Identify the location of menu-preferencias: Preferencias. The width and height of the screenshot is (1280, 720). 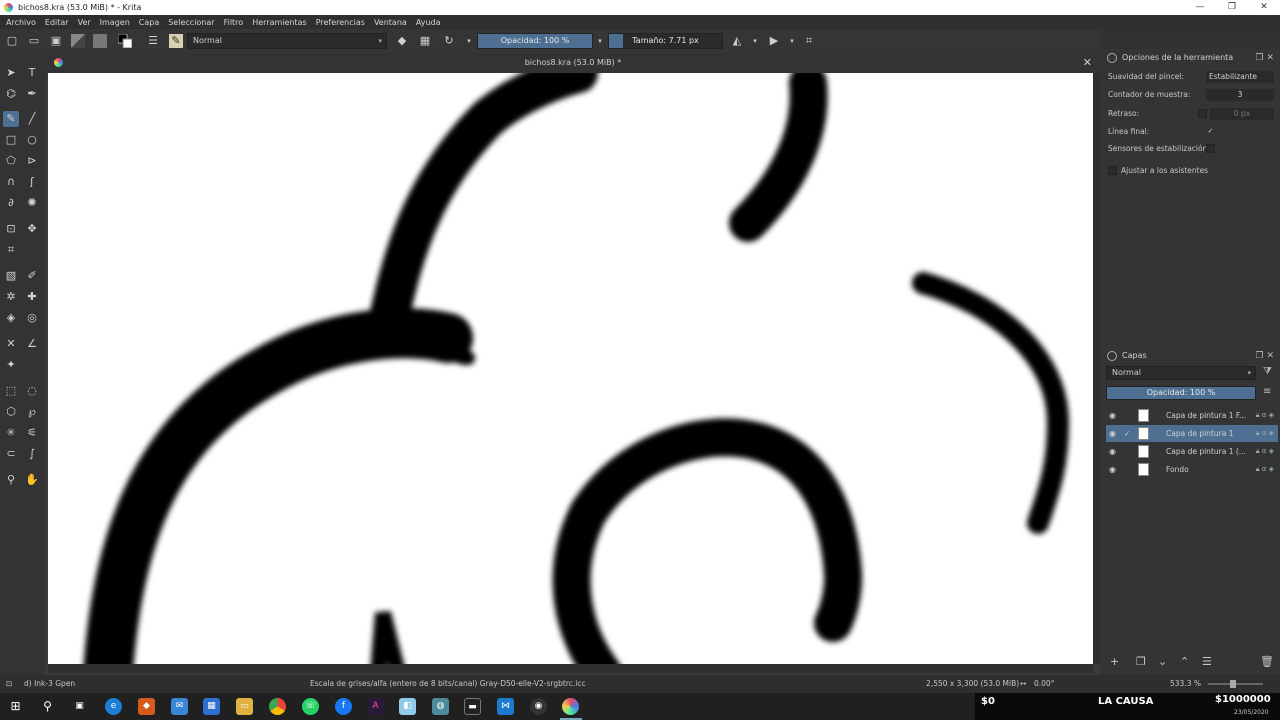
(340, 22).